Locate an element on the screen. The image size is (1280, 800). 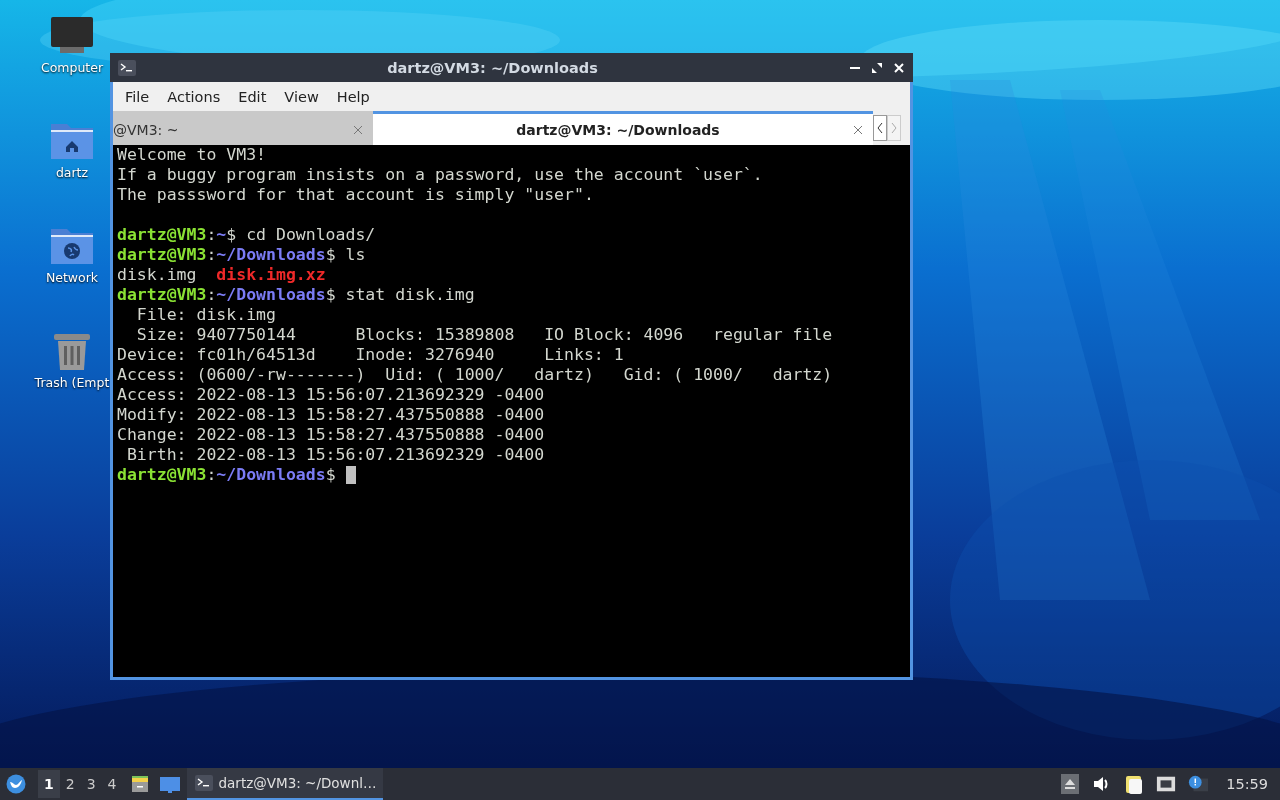
menu-item: Help is located at coordinates (353, 96).